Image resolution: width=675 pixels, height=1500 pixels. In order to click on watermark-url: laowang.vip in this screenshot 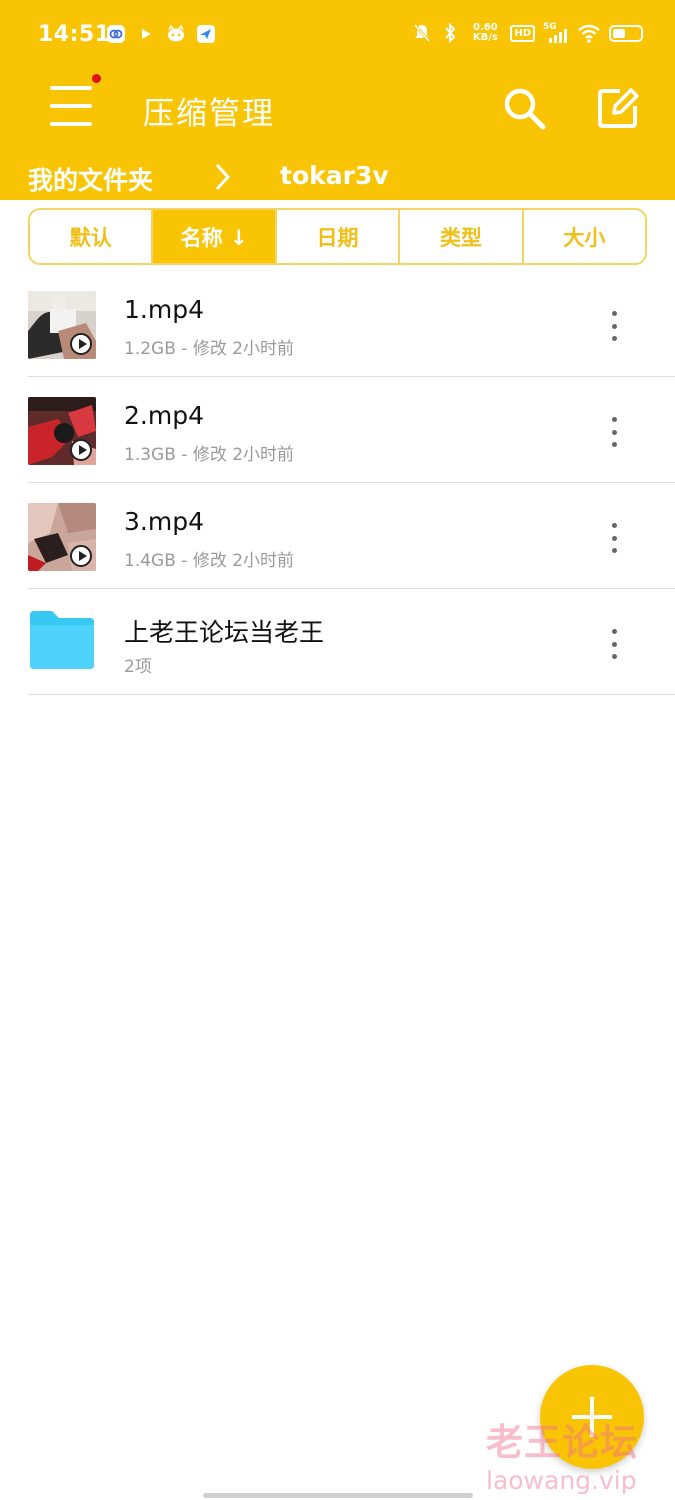, I will do `click(561, 1480)`.